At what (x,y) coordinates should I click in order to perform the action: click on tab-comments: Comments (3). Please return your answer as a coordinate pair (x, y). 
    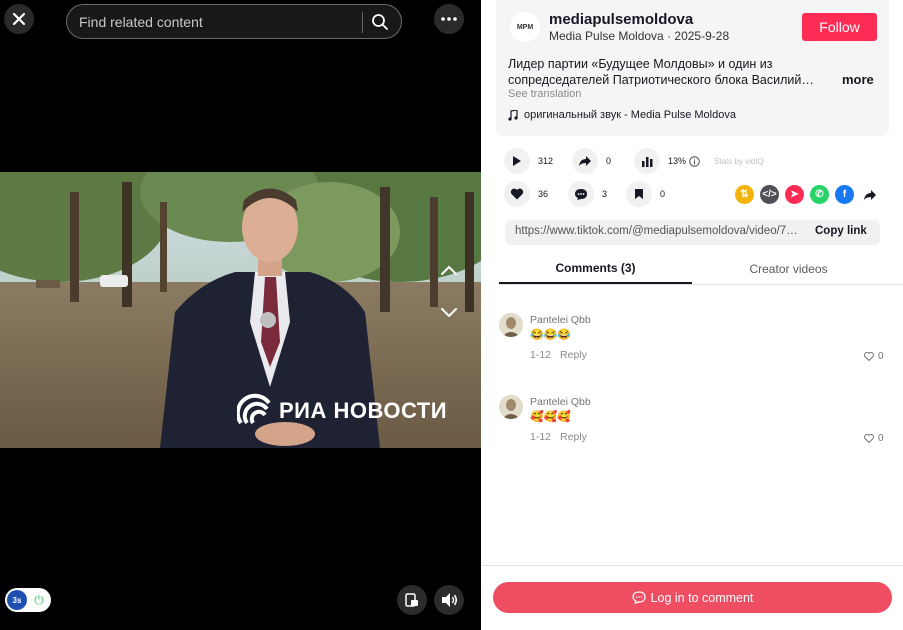
    Looking at the image, I should click on (595, 269).